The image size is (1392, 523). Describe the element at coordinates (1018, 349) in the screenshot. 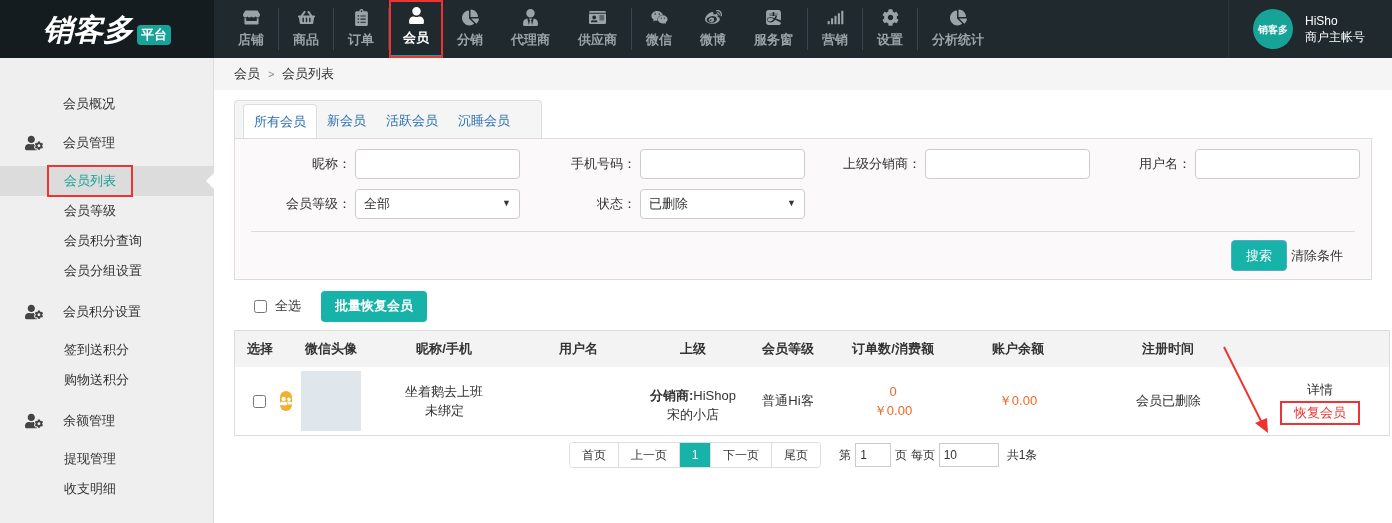

I see `column-header: 账户余额` at that location.